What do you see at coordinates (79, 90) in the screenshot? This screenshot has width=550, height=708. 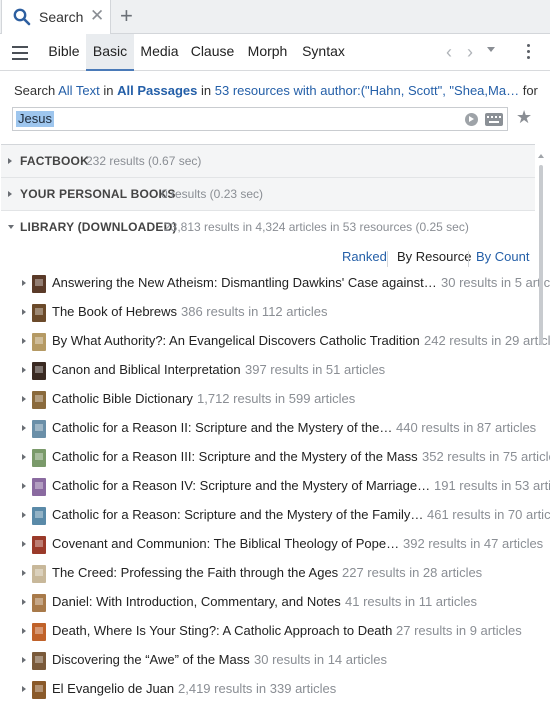 I see `scope-link: All Text` at bounding box center [79, 90].